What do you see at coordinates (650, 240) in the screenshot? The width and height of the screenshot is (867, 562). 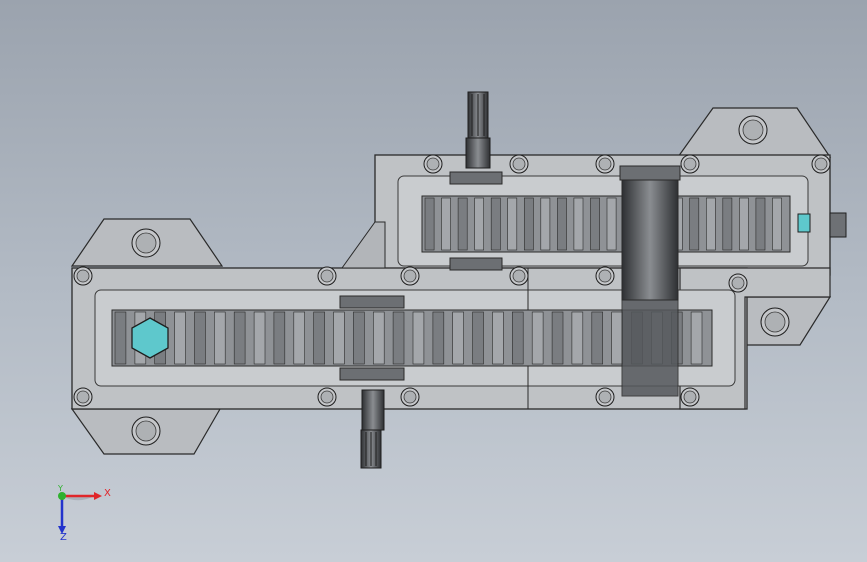 I see `intermediate-shaft` at bounding box center [650, 240].